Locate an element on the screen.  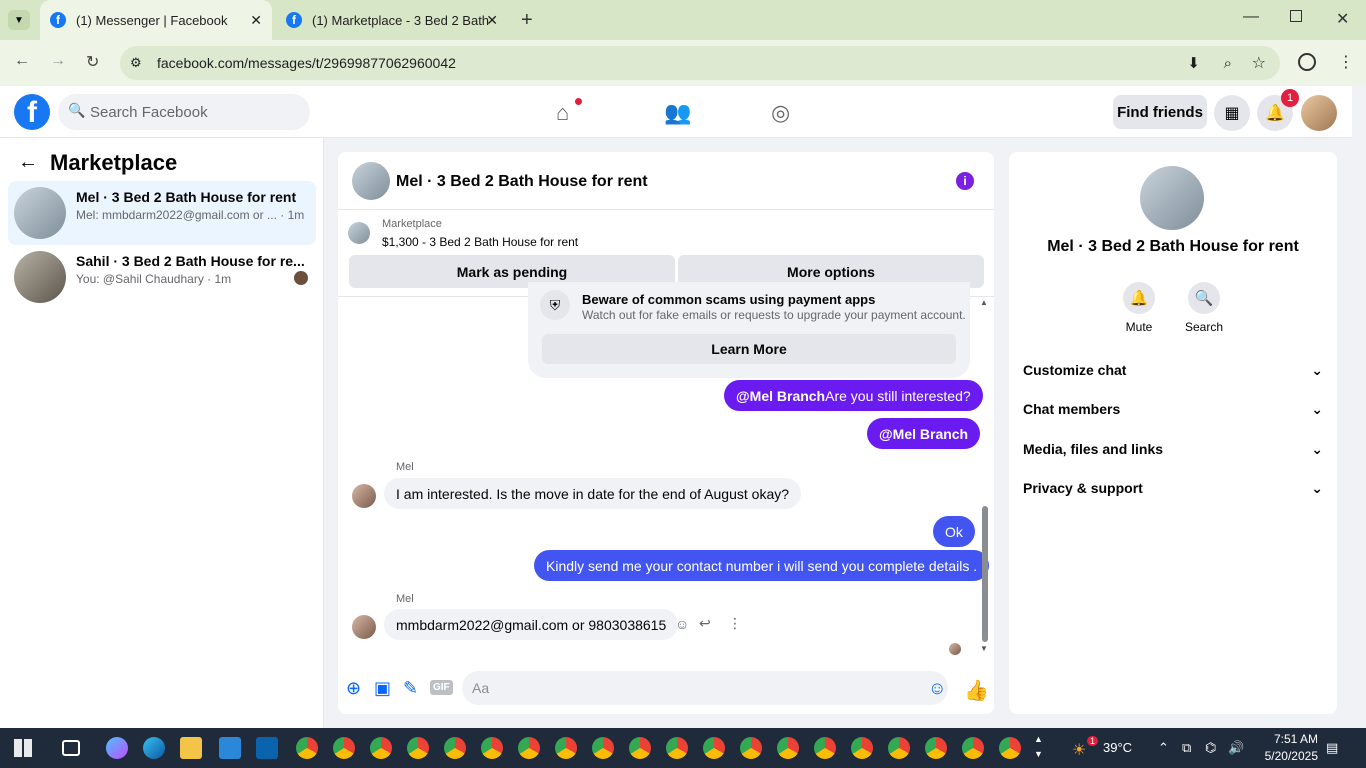
scroll-up-icon: ▲ is located at coordinates (984, 302).